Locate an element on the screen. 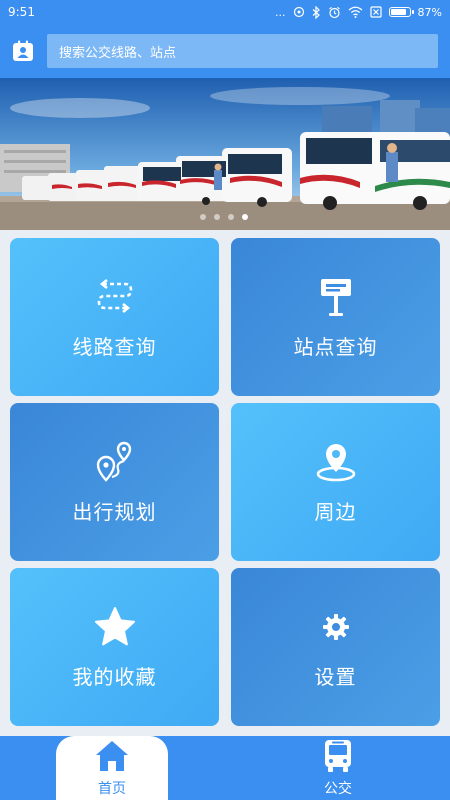 The image size is (450, 800). bus-stop-sign-icon is located at coordinates (336, 297).